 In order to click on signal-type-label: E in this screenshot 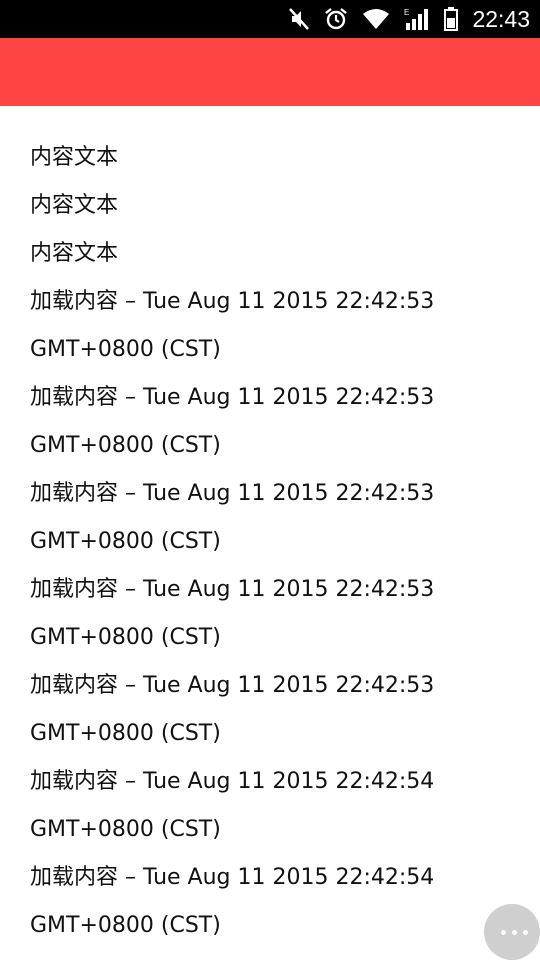, I will do `click(406, 12)`.